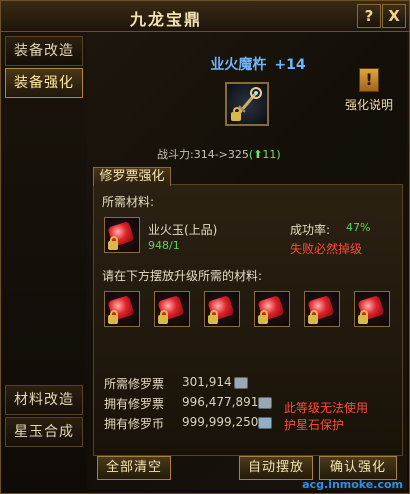  I want to click on success-rate-label: 成功率:, so click(310, 230).